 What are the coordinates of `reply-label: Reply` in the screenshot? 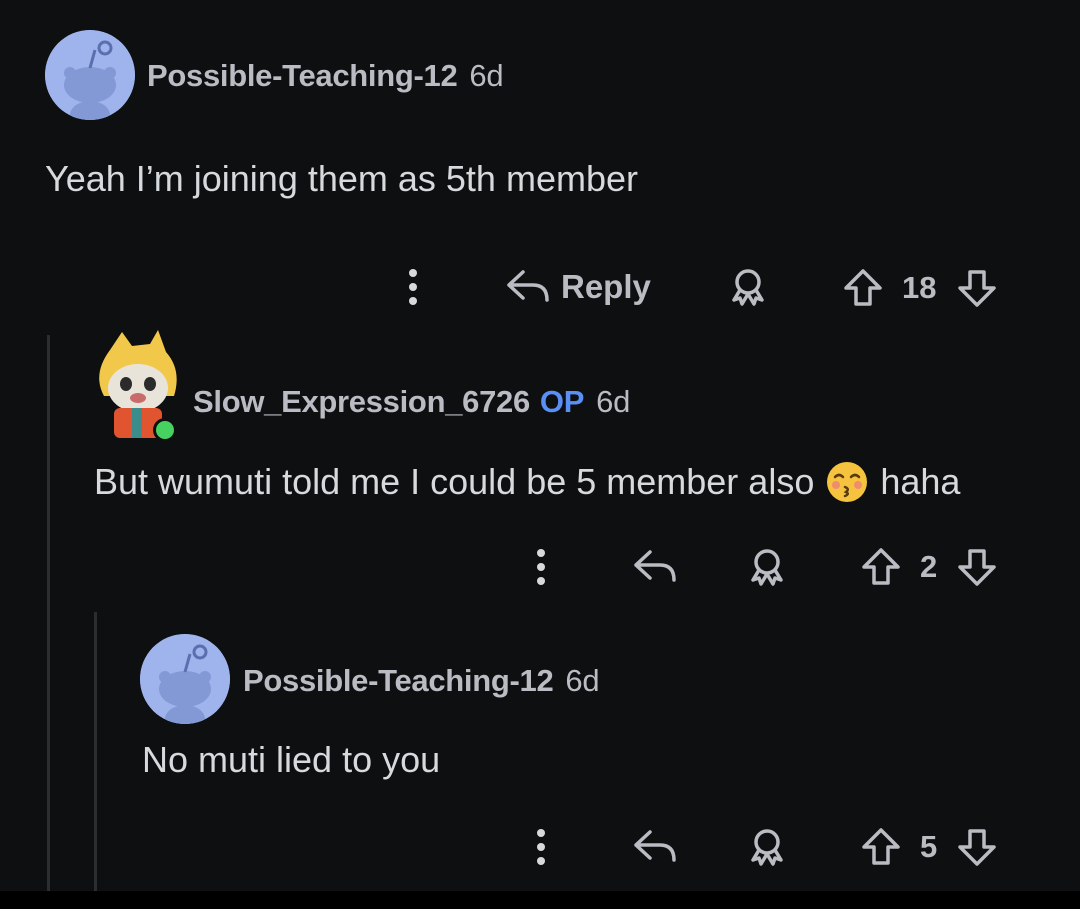 It's located at (606, 286).